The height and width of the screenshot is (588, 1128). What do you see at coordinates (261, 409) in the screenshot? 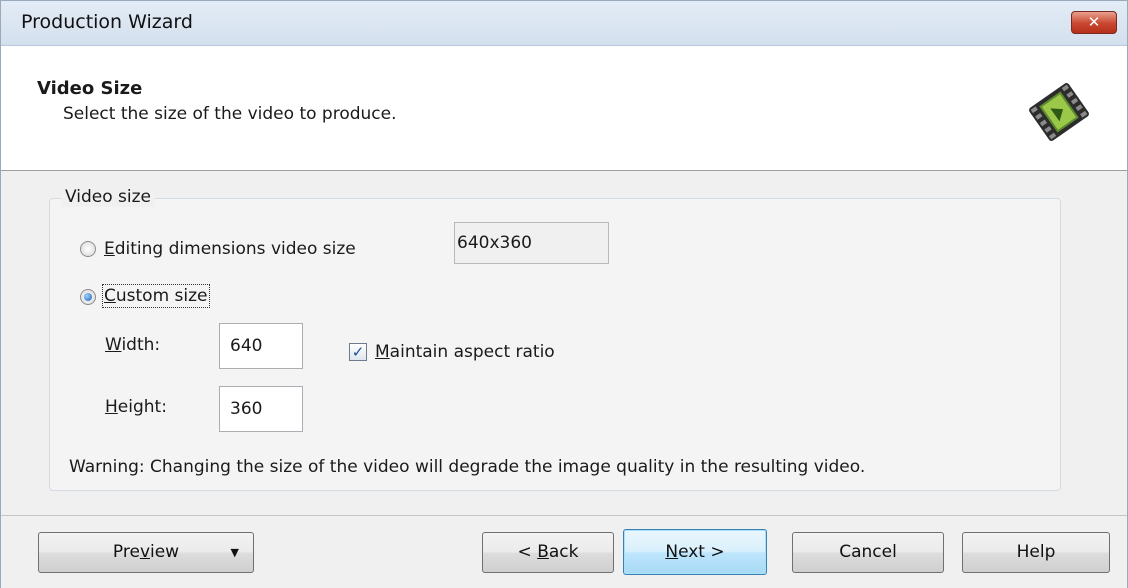
I see `height-input: 360` at bounding box center [261, 409].